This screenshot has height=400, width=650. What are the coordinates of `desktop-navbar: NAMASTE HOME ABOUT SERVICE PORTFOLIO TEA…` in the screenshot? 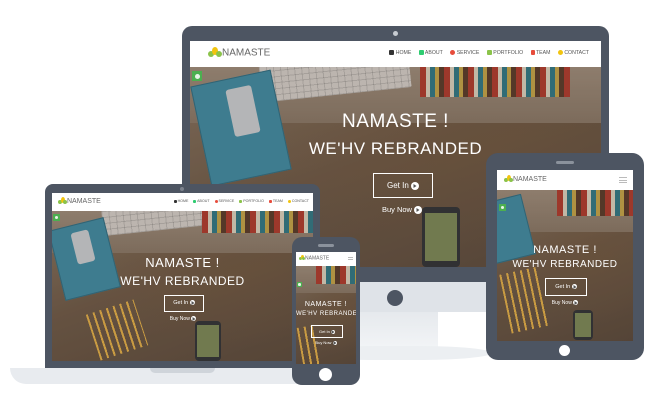 It's located at (395, 54).